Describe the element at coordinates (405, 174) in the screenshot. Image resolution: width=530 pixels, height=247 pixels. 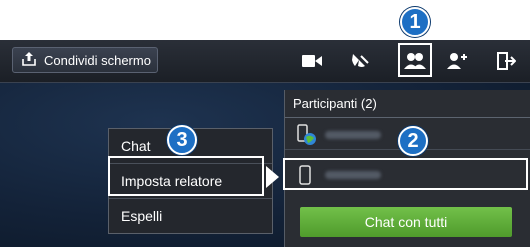
I see `selected-participant-highlight` at that location.